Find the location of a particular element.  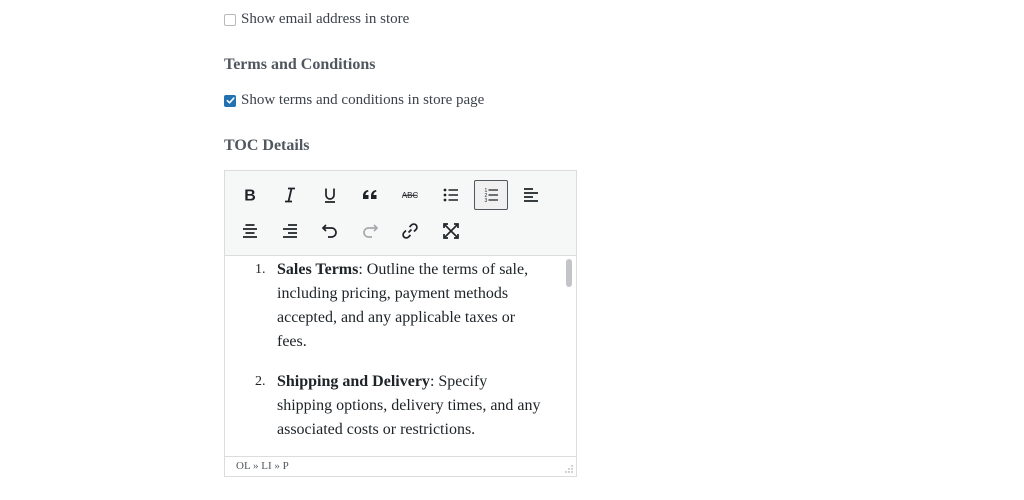

list-item-title: Sales Terms is located at coordinates (318, 269).